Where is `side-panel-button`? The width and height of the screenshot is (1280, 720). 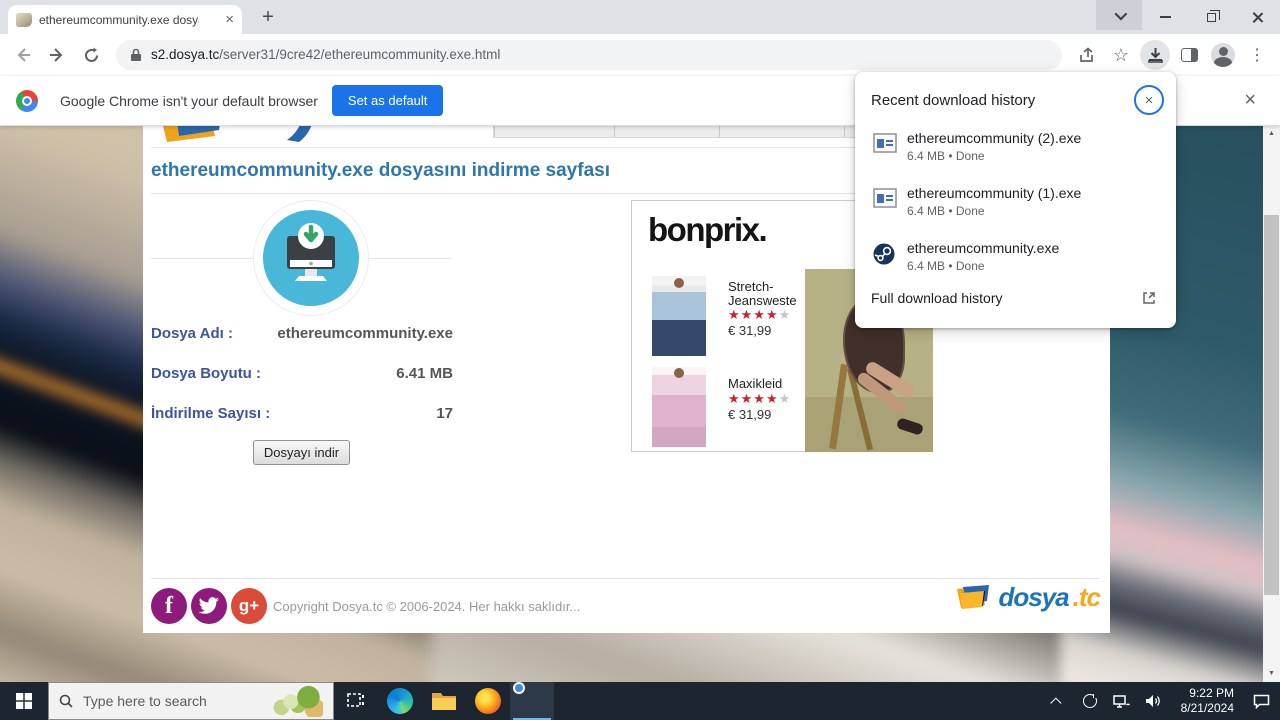 side-panel-button is located at coordinates (1189, 55).